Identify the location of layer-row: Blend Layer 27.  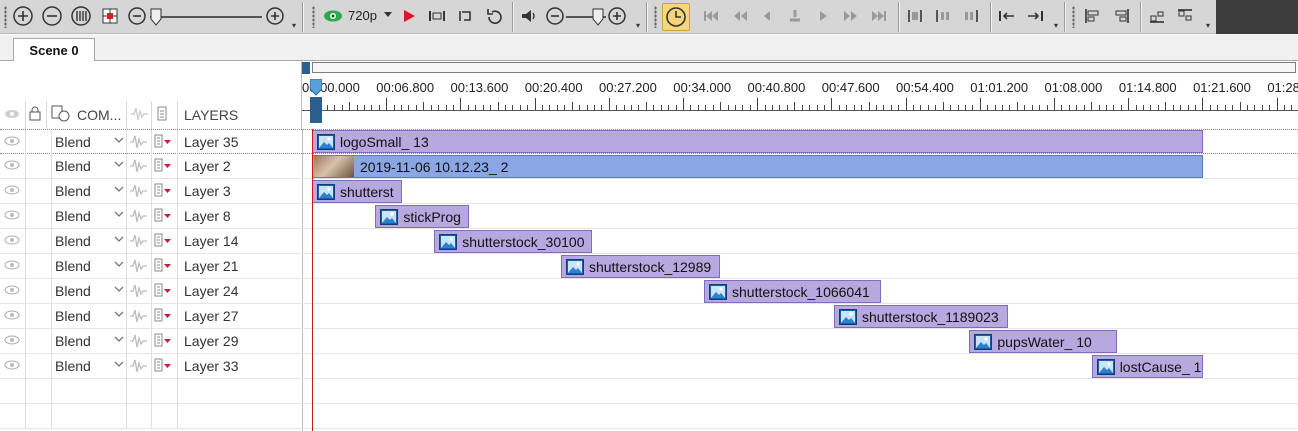
(649, 316).